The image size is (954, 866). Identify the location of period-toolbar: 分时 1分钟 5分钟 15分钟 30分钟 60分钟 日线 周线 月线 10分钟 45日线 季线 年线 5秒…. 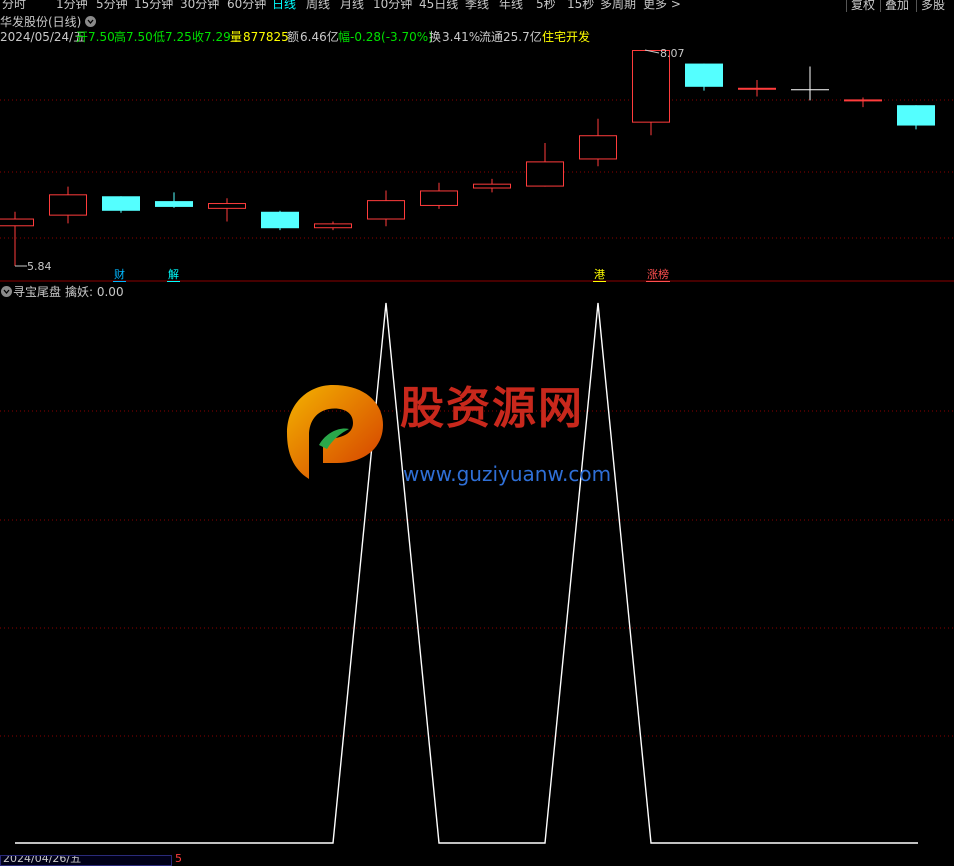
(477, 6).